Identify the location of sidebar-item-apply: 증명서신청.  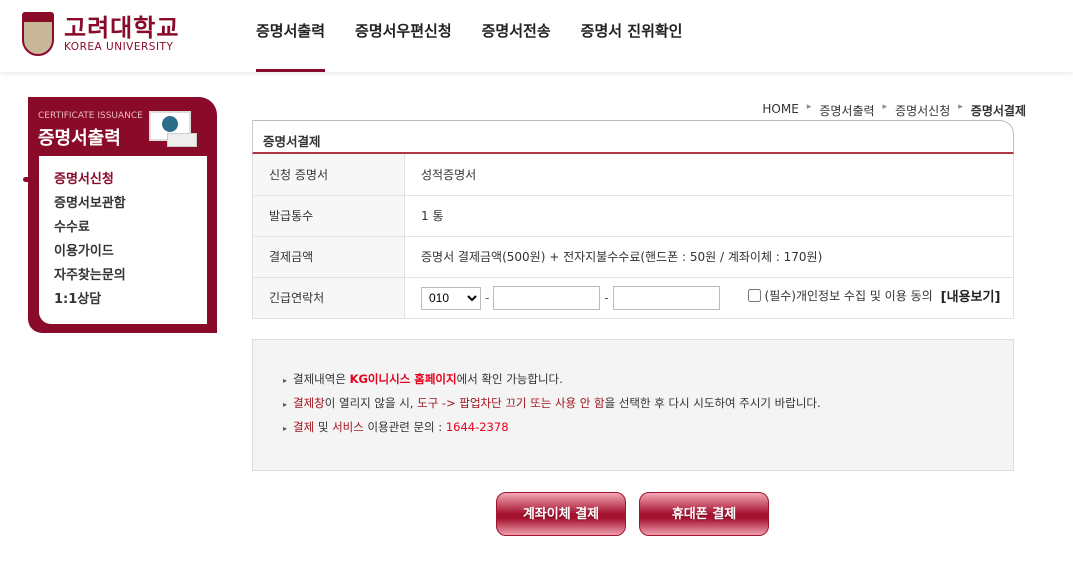
(115, 182).